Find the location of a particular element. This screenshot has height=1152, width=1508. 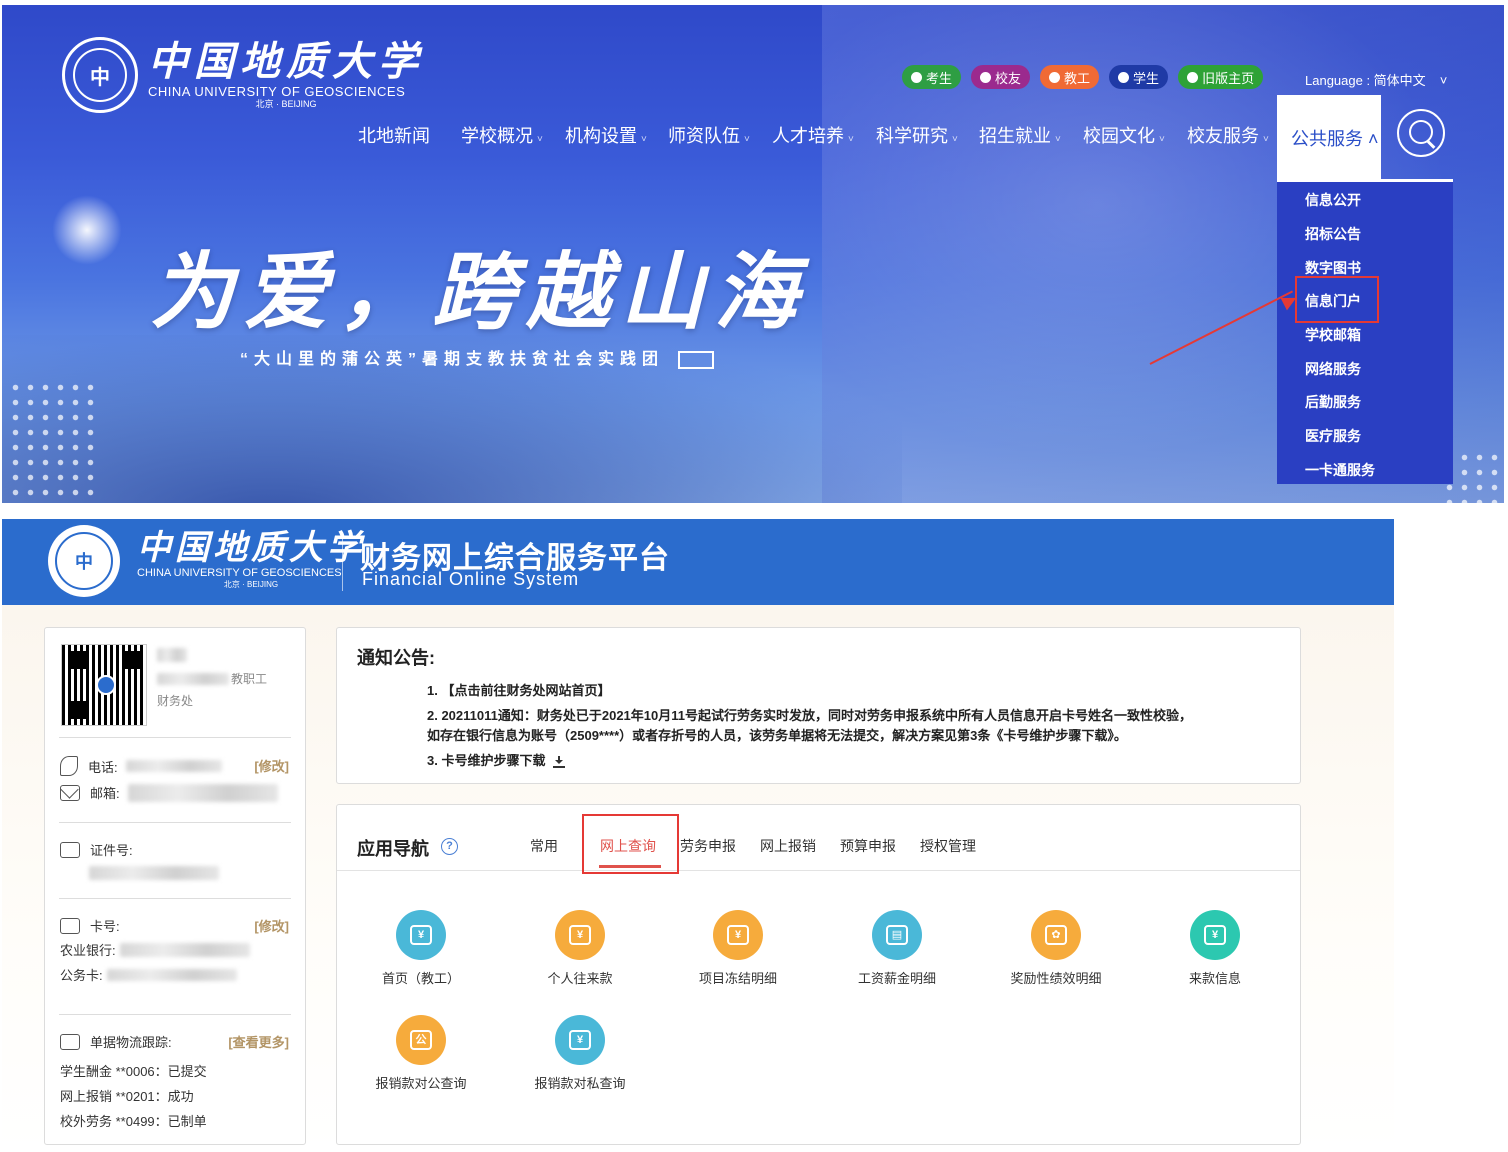

official-card-value is located at coordinates (171, 974).